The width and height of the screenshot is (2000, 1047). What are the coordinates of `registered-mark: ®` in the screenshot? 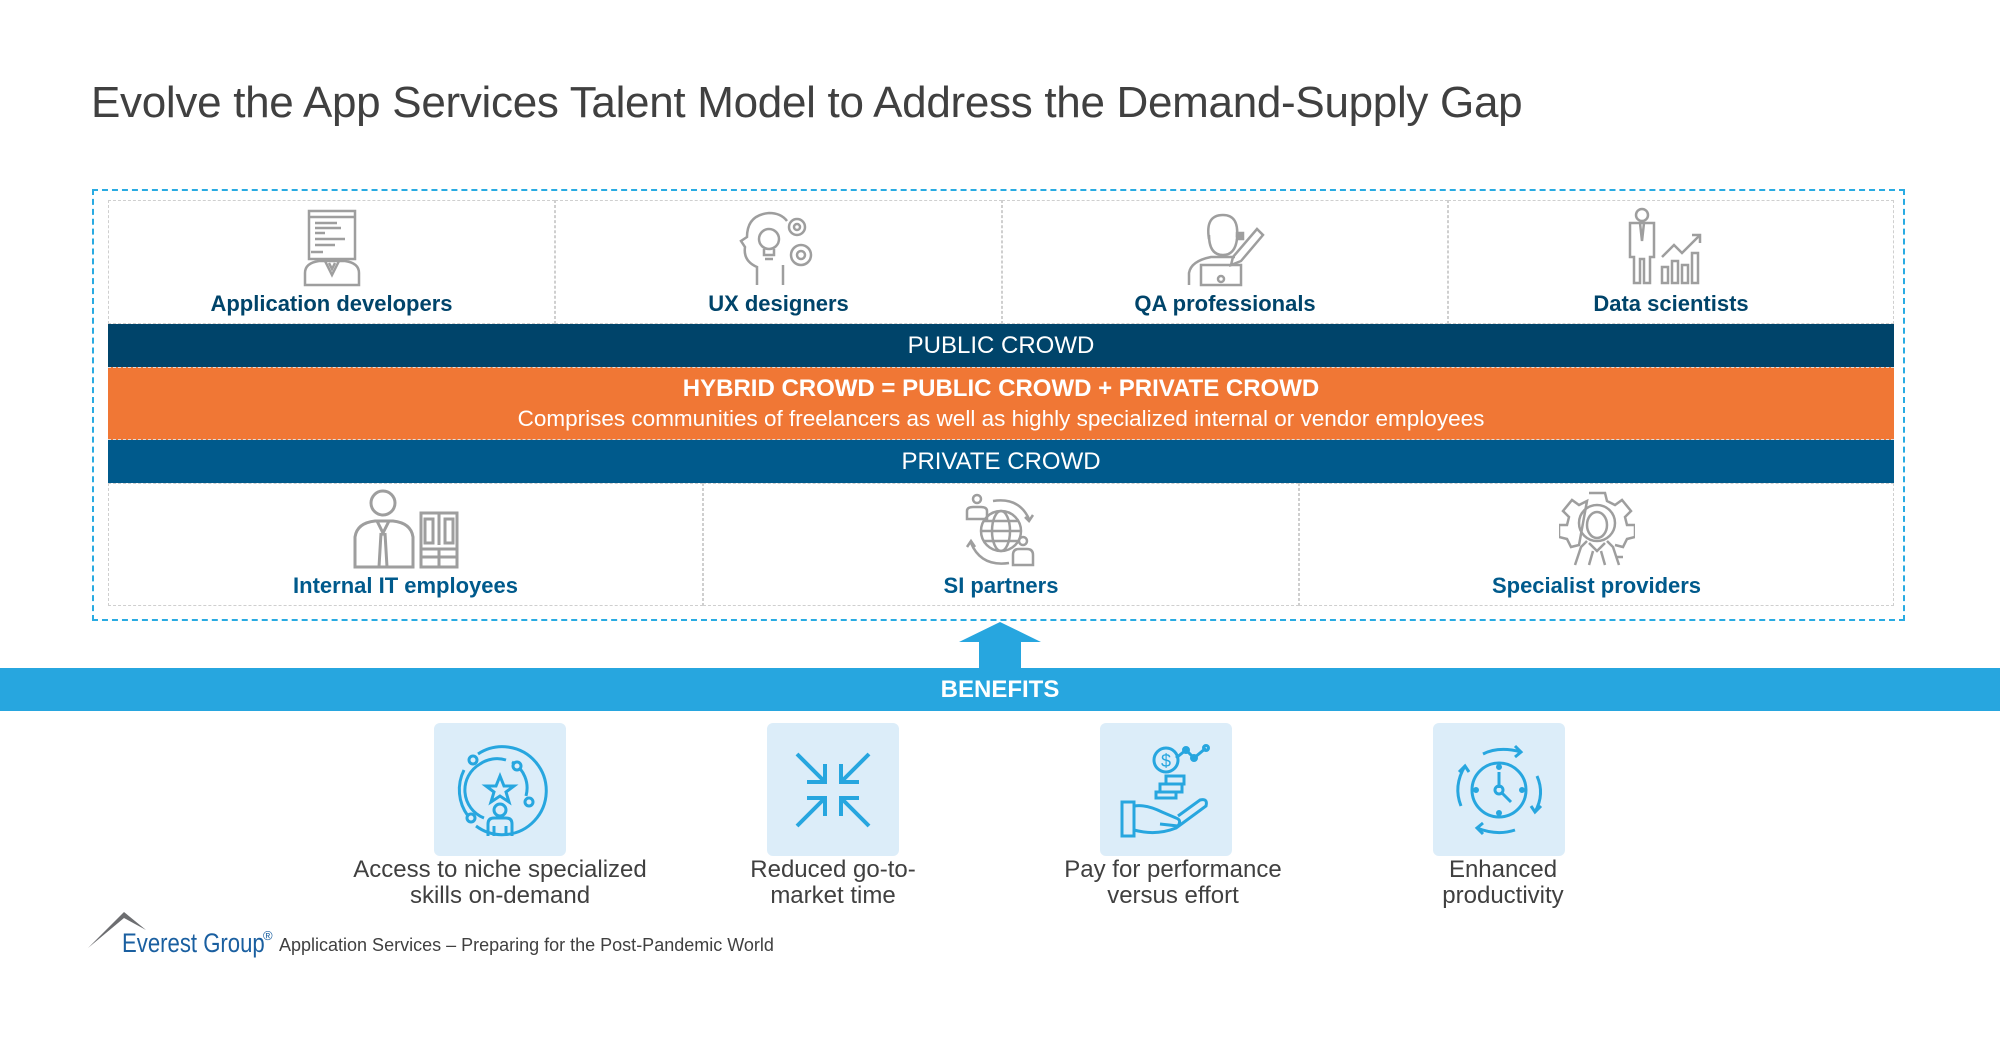 It's located at (268, 935).